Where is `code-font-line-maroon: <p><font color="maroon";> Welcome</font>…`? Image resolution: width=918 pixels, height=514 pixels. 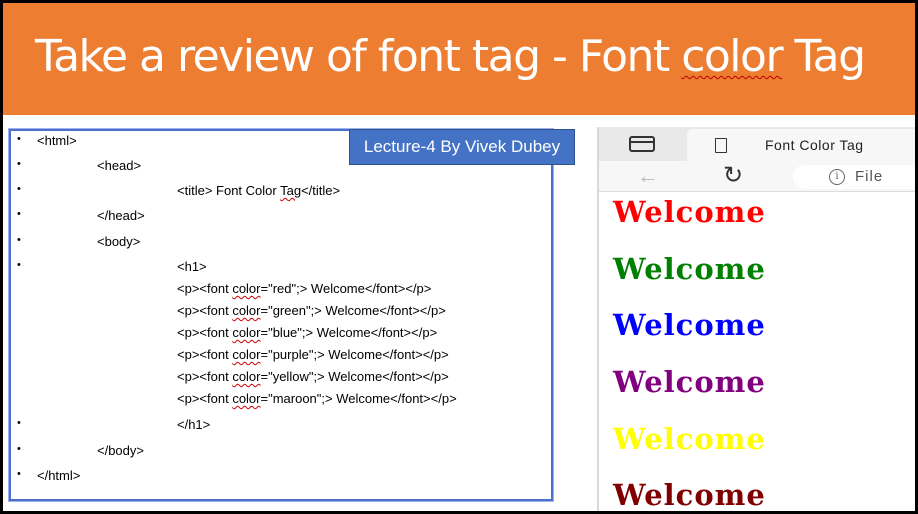 code-font-line-maroon: <p><font color="maroon";> Welcome</font>… is located at coordinates (317, 398).